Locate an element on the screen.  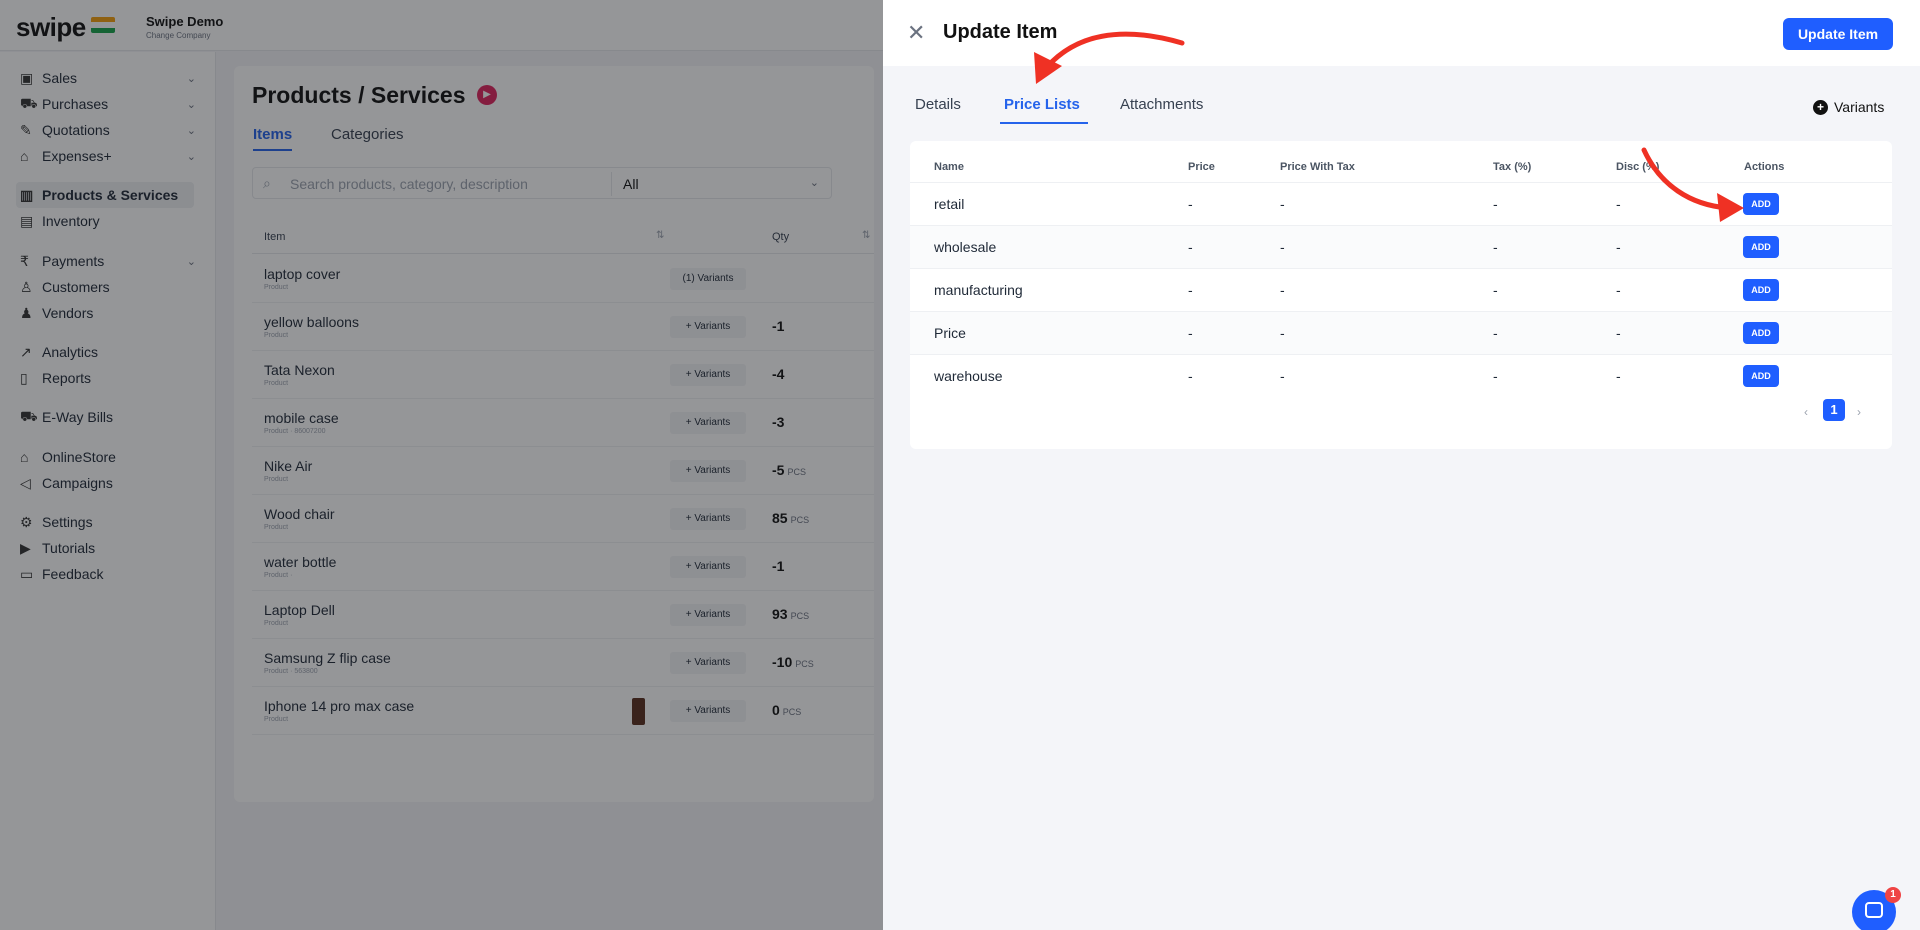
update-item-button: Update Item is located at coordinates (1838, 34).